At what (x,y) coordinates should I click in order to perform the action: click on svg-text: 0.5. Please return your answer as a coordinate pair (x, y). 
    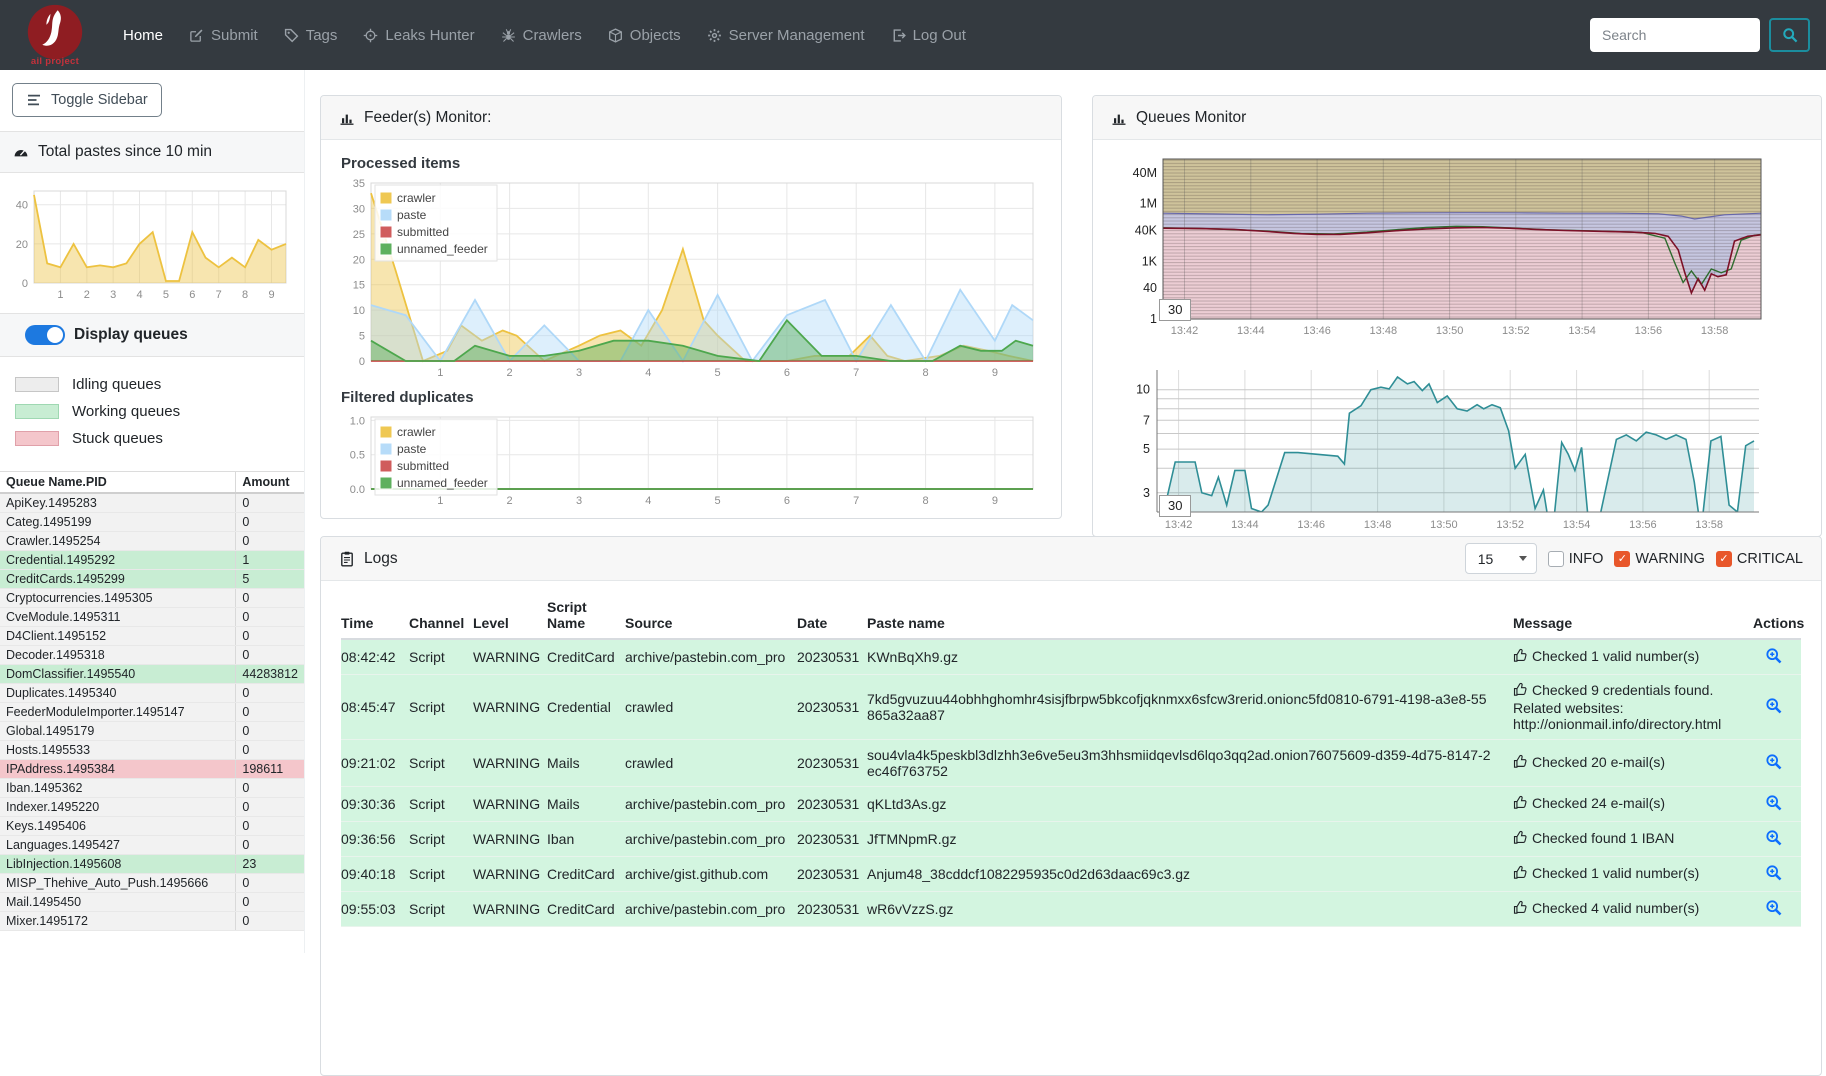
    Looking at the image, I should click on (357, 456).